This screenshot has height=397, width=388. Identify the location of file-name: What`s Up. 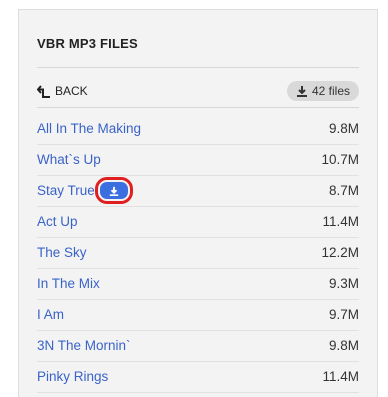
(69, 159).